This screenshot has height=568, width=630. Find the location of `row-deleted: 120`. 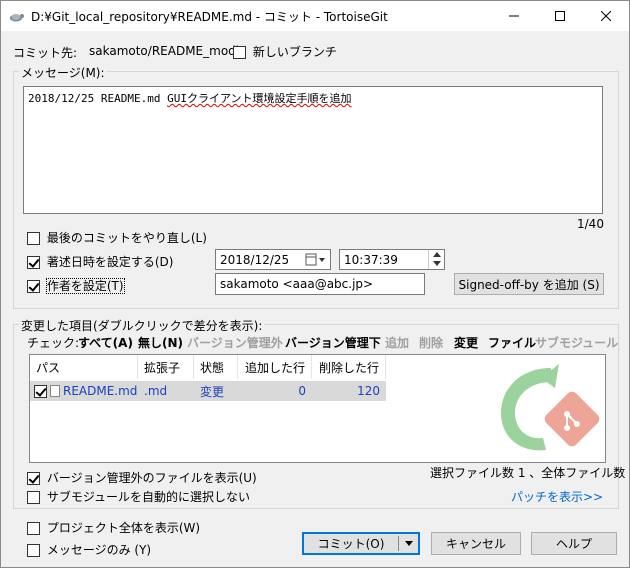

row-deleted: 120 is located at coordinates (368, 391).